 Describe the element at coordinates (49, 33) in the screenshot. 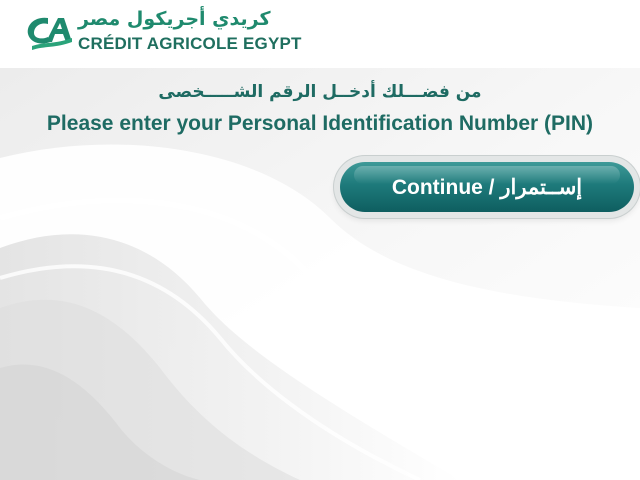

I see `credit-agricole-logo-icon` at that location.